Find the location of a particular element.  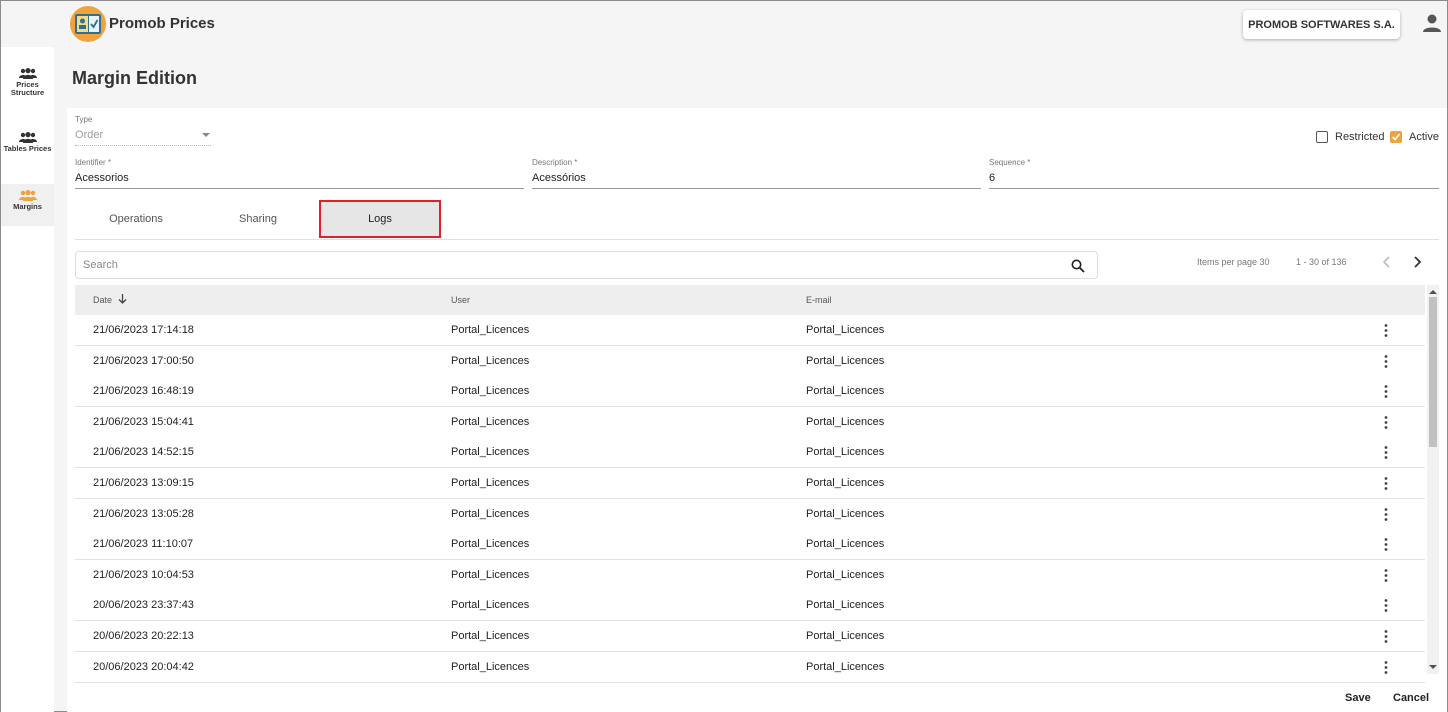

restricted-checkbox is located at coordinates (1322, 137).